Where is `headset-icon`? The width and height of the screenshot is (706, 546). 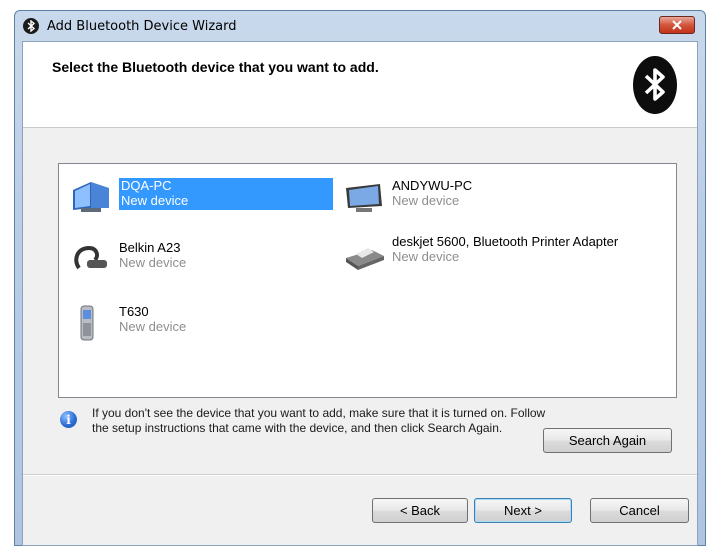 headset-icon is located at coordinates (91, 260).